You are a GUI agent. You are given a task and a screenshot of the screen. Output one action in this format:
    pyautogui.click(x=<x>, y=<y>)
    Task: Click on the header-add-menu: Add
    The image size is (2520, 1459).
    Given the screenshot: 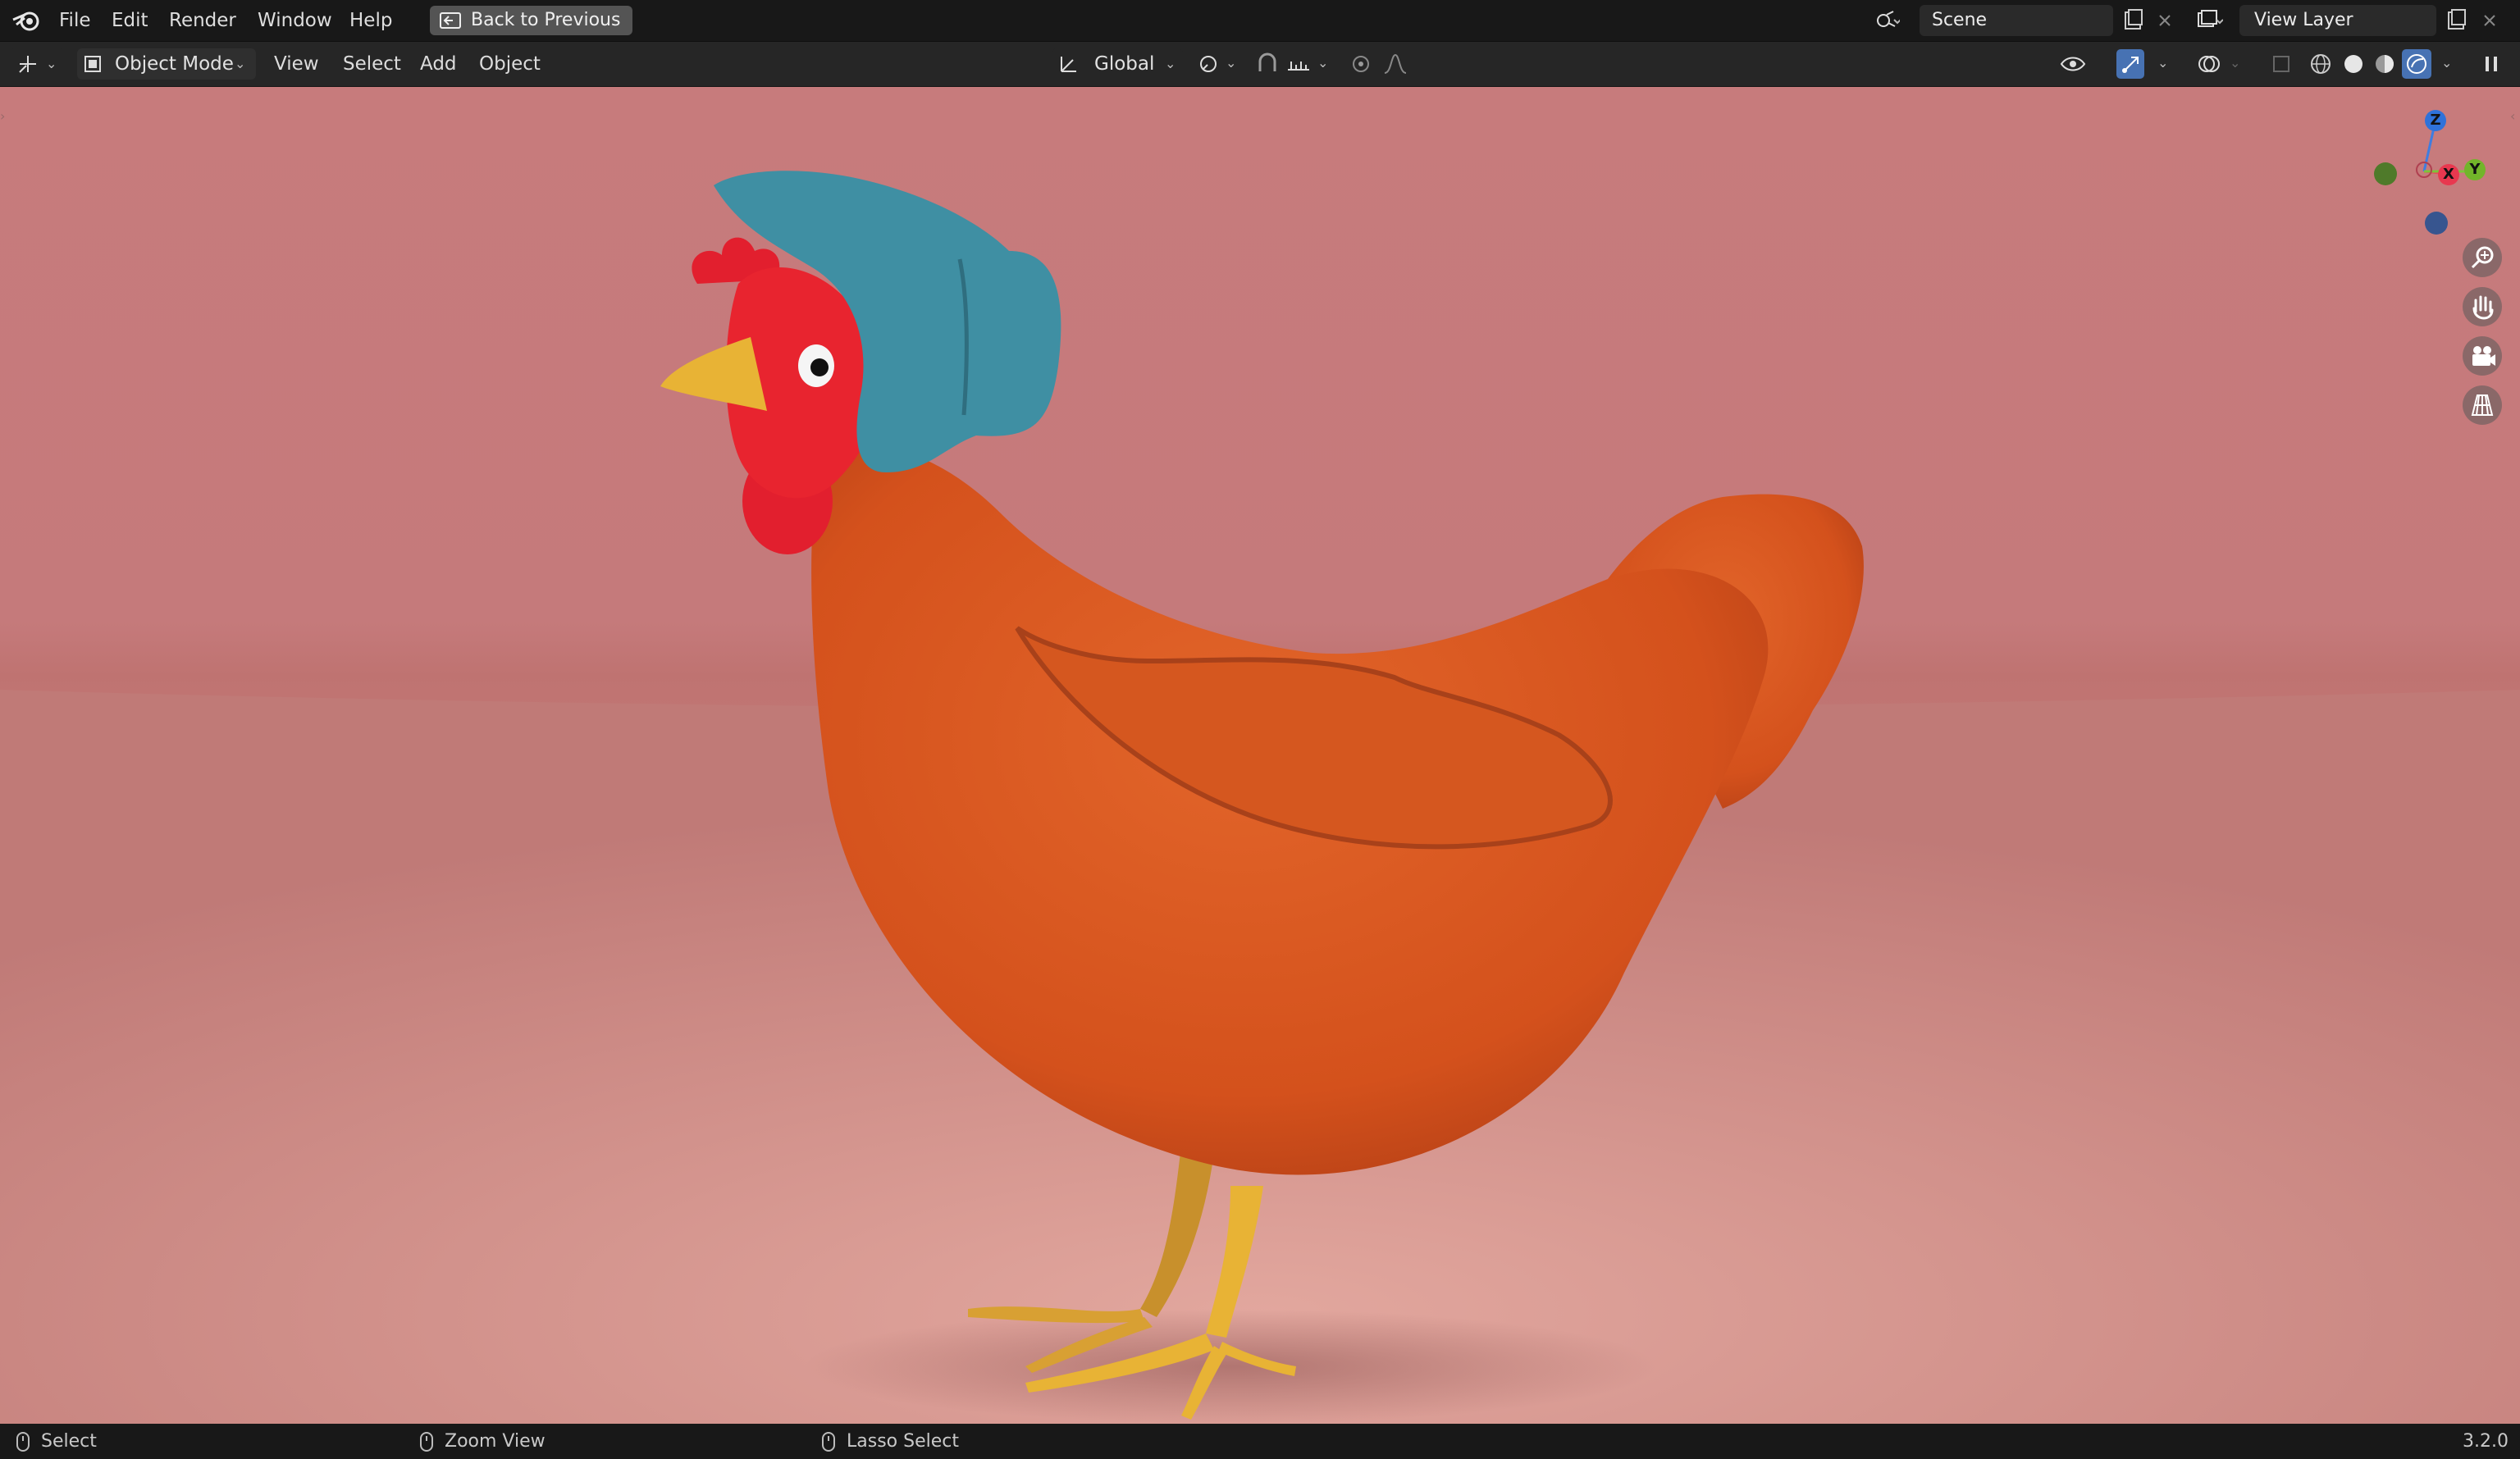 What is the action you would take?
    pyautogui.click(x=438, y=64)
    